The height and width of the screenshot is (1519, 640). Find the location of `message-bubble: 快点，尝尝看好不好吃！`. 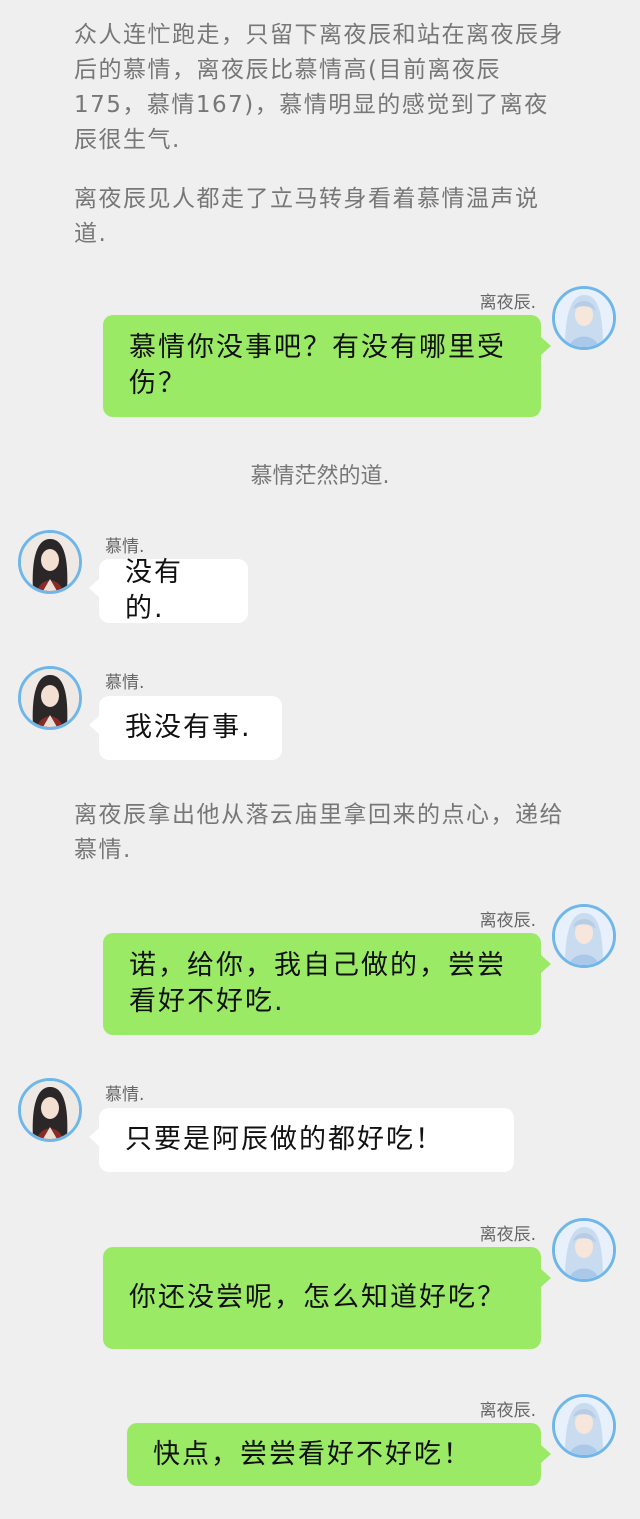

message-bubble: 快点，尝尝看好不好吃！ is located at coordinates (339, 1454).